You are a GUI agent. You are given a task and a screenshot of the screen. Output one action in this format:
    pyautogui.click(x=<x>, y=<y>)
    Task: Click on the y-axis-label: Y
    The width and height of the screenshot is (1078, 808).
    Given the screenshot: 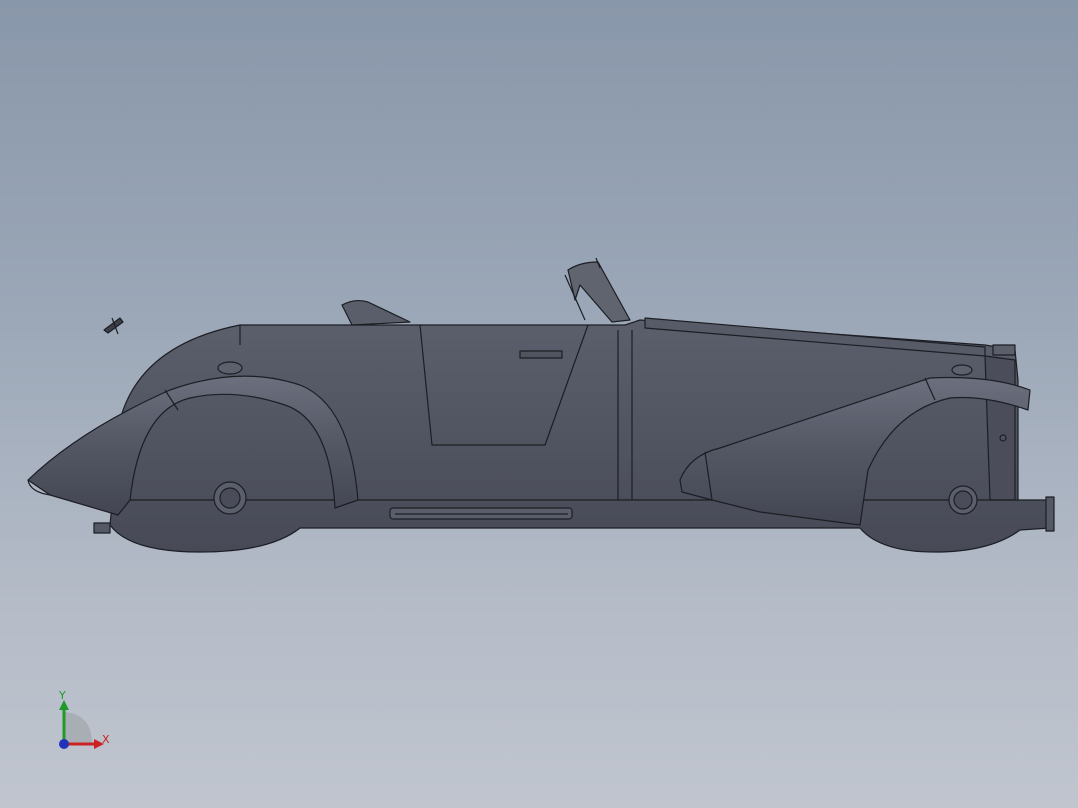 What is the action you would take?
    pyautogui.click(x=62, y=695)
    